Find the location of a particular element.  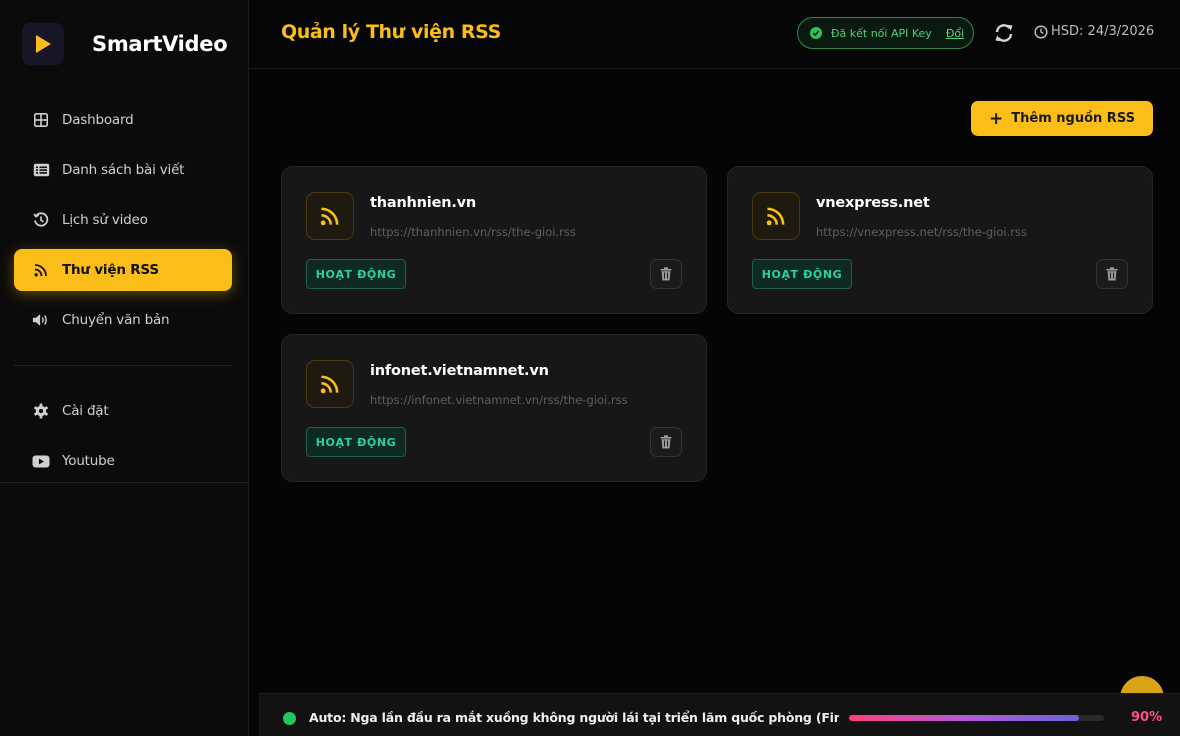

history-icon is located at coordinates (41, 220).